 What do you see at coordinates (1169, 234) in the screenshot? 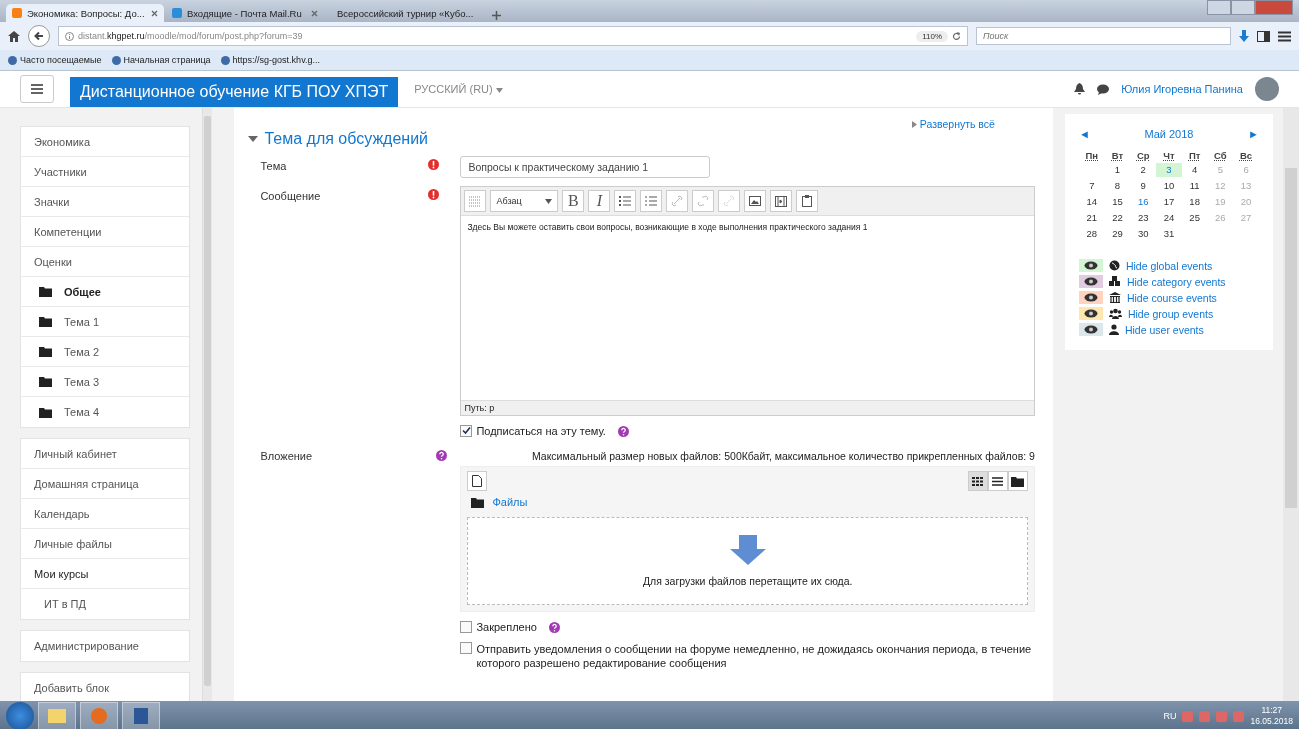
I see `calendar-day: 31` at bounding box center [1169, 234].